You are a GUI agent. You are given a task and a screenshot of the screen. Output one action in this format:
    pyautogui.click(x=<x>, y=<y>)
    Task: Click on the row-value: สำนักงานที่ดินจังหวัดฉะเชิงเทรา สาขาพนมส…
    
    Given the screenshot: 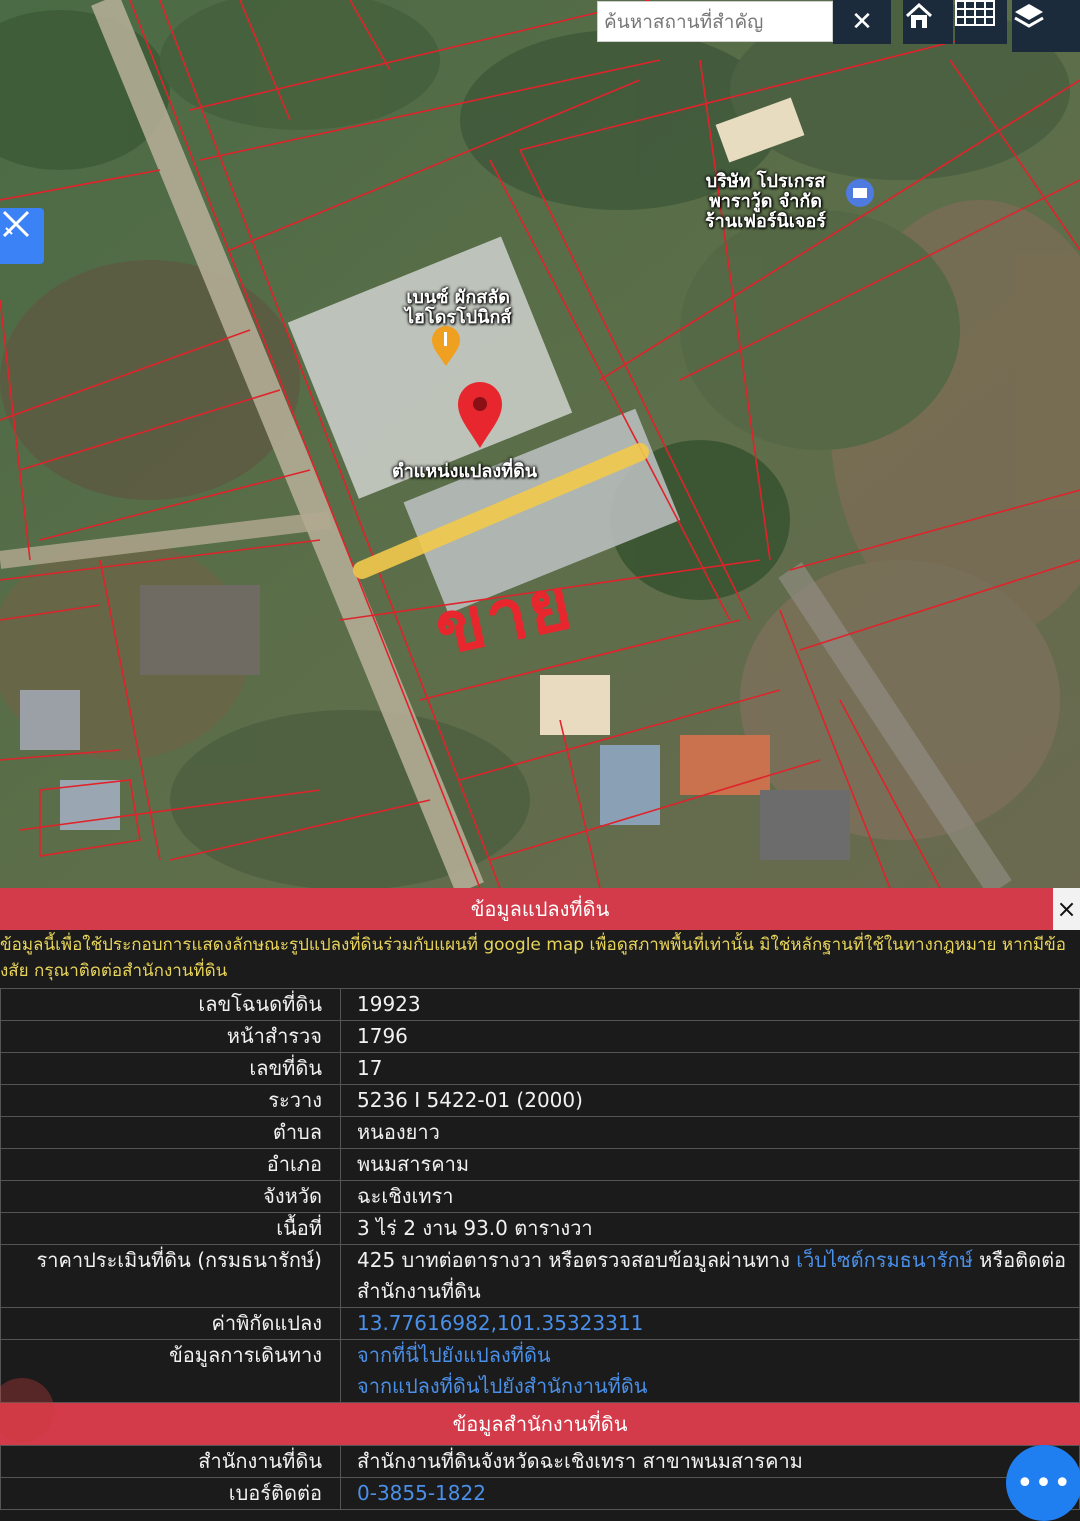 What is the action you would take?
    pyautogui.click(x=710, y=1461)
    